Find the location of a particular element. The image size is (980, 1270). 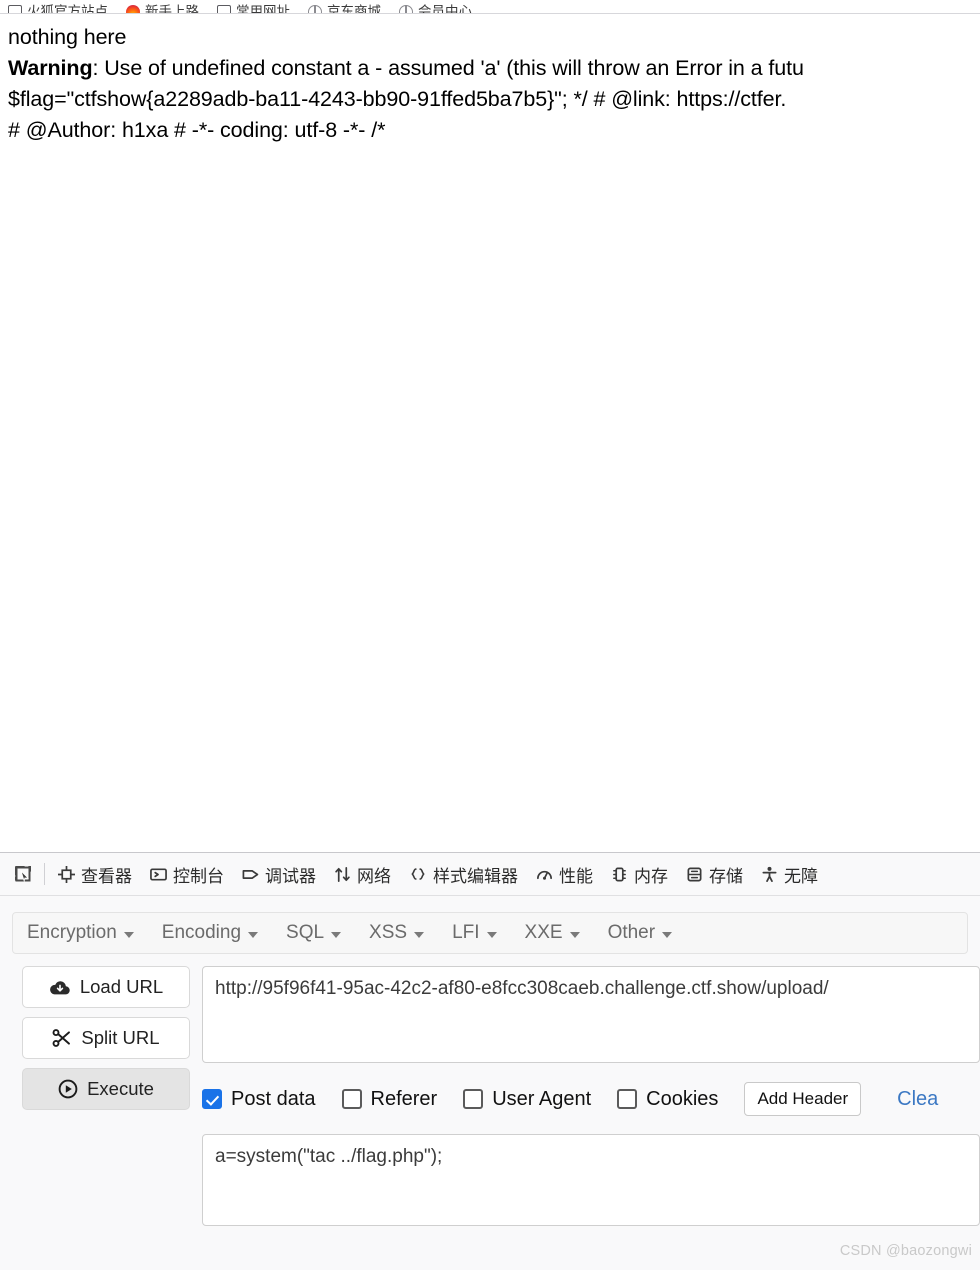

devtools-toolbar: 查看器 控制台 调试器 网络 样式编辑器 性能 内存 存储 无障 is located at coordinates (490, 874).